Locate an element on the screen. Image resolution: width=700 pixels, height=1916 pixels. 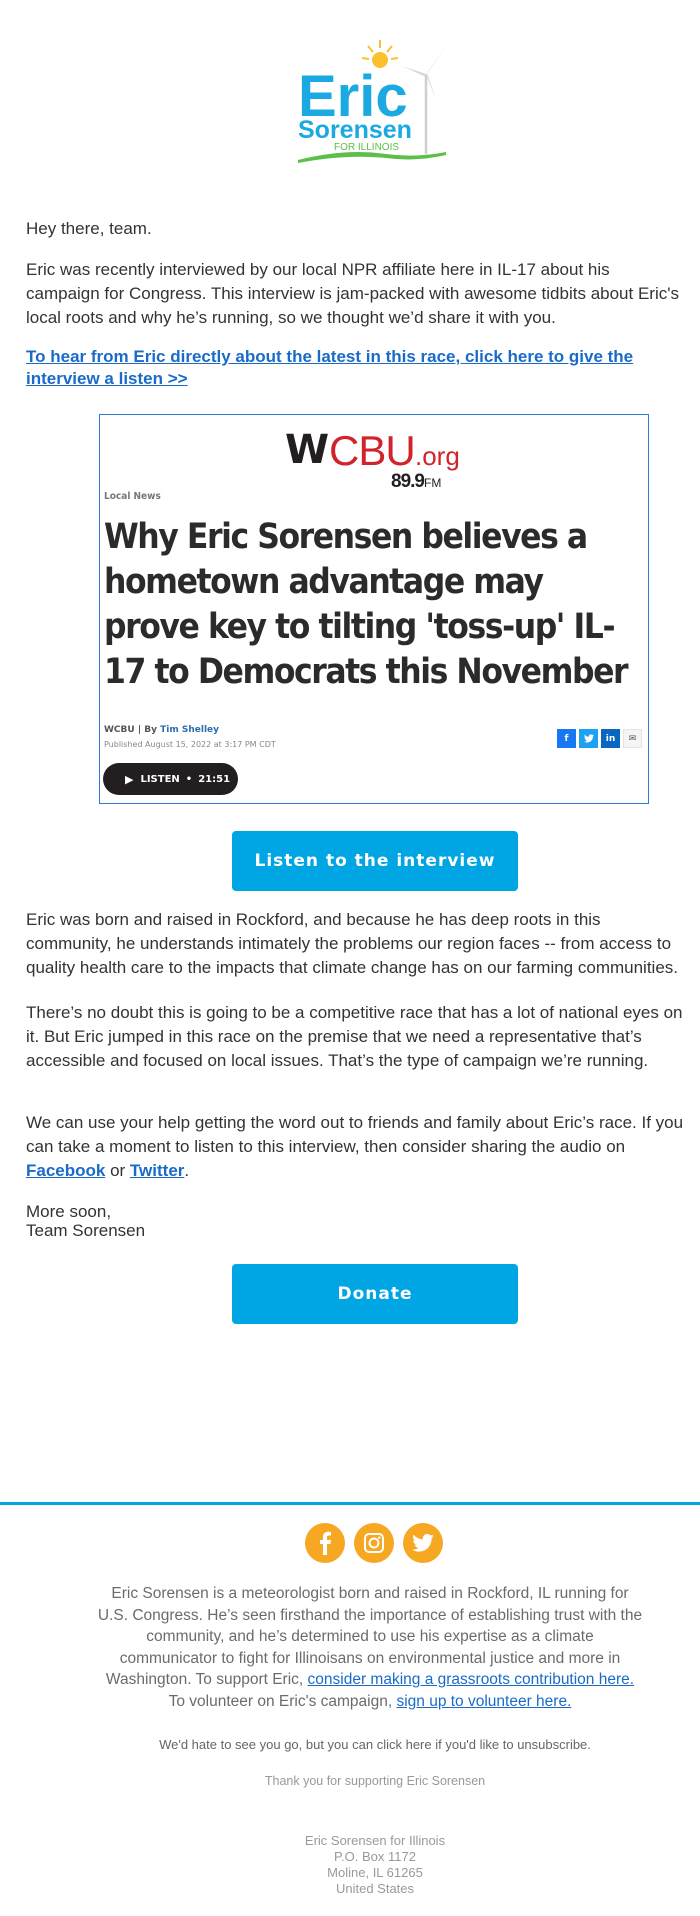
share-icons: f in ✉ is located at coordinates (599, 738).